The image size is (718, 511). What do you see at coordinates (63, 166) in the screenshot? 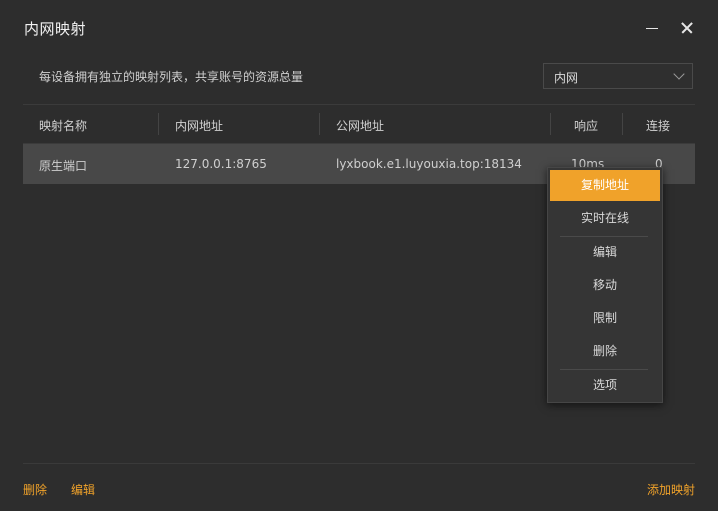
I see `cell-name: 原生端口` at bounding box center [63, 166].